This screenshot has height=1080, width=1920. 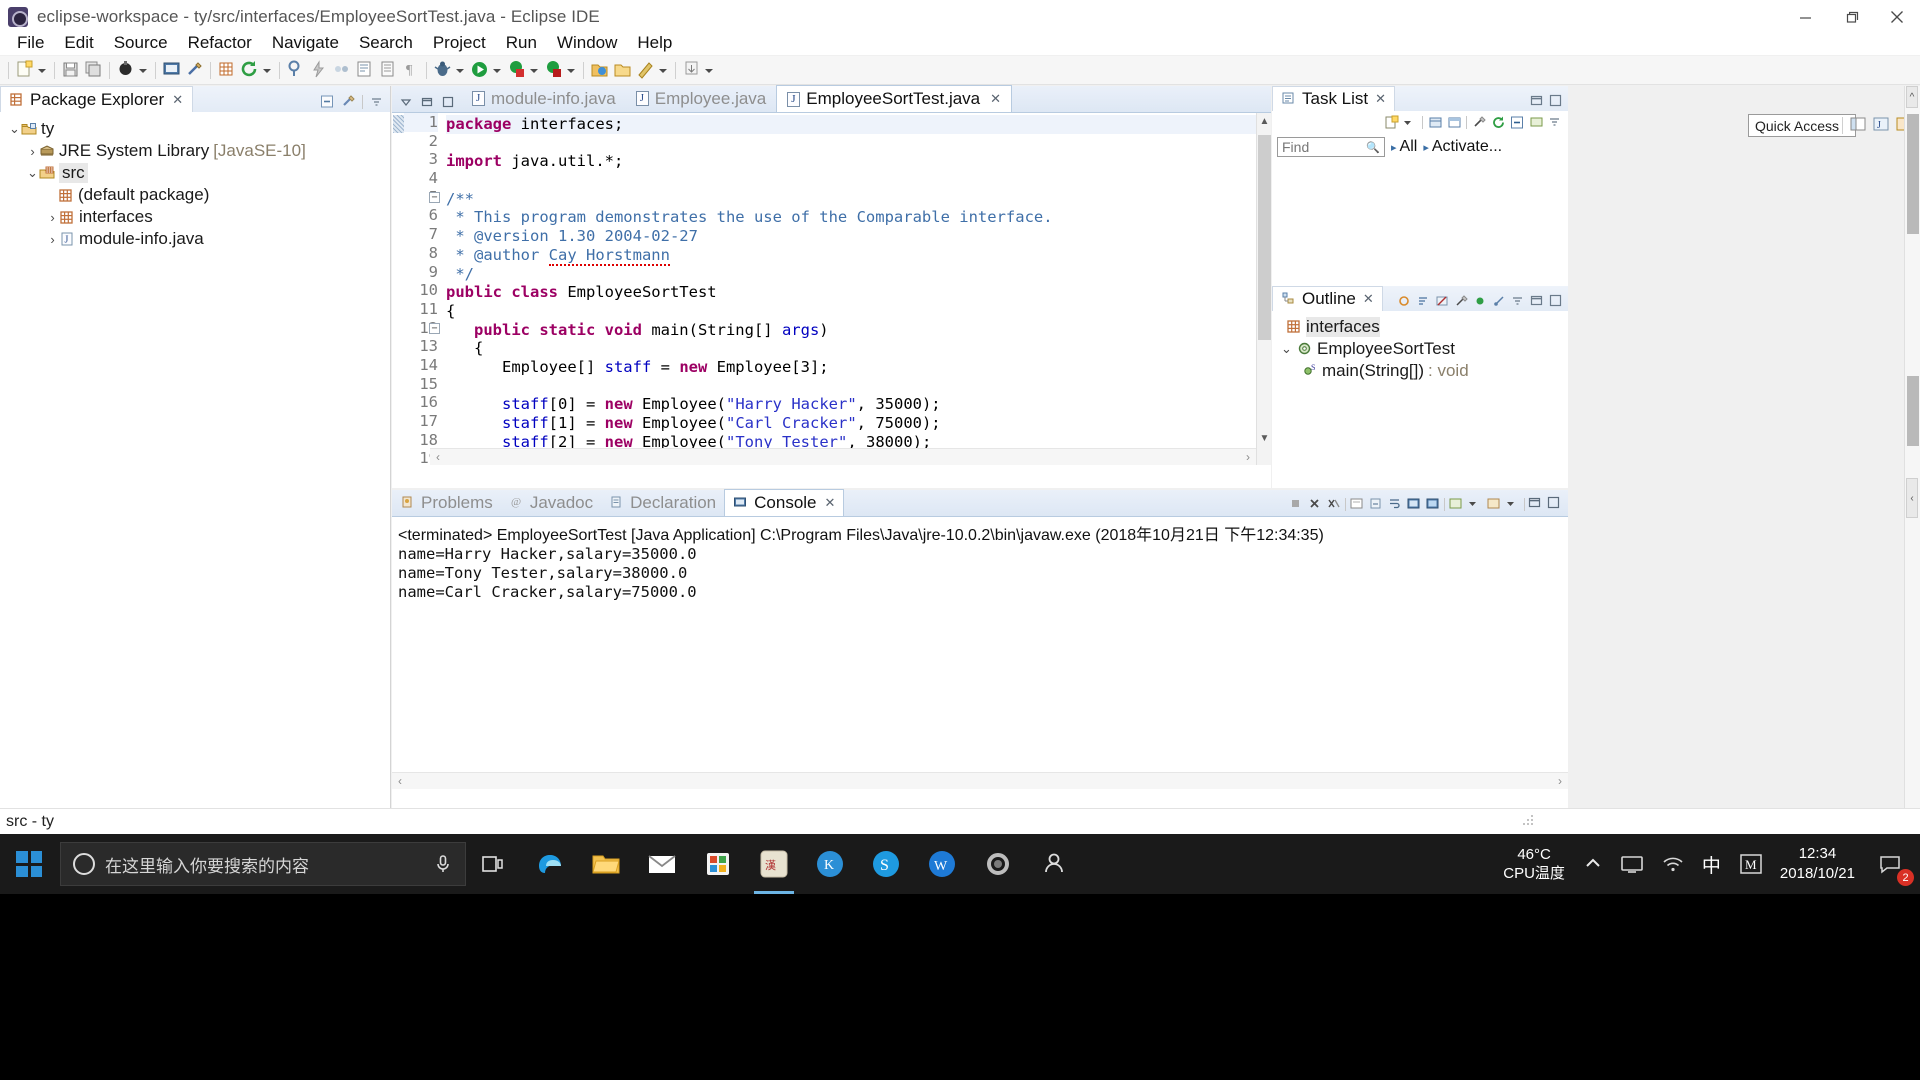 I want to click on edge-icon, so click(x=550, y=864).